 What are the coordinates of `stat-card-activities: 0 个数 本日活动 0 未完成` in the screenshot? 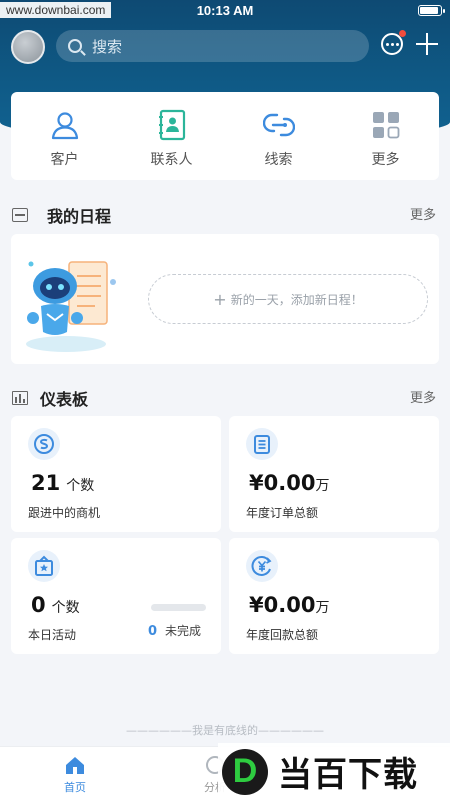 It's located at (116, 596).